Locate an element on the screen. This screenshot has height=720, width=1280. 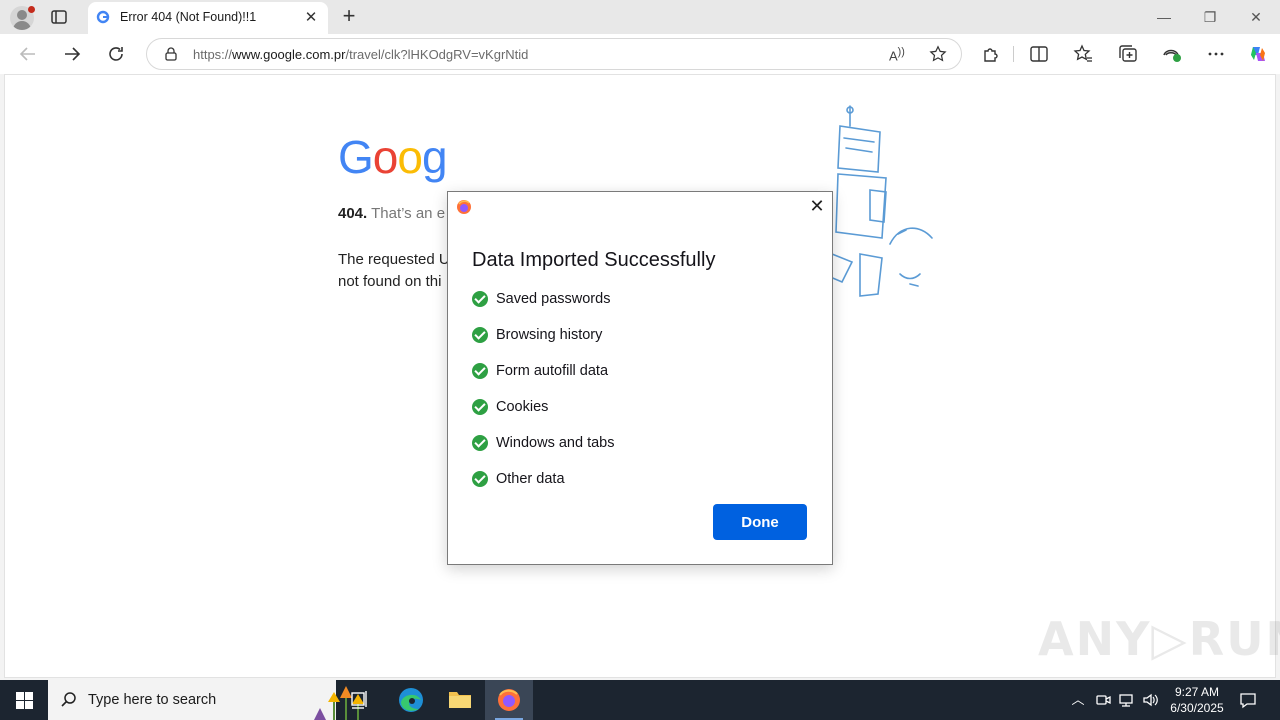
logo-letter: g is located at coordinates (434, 157).